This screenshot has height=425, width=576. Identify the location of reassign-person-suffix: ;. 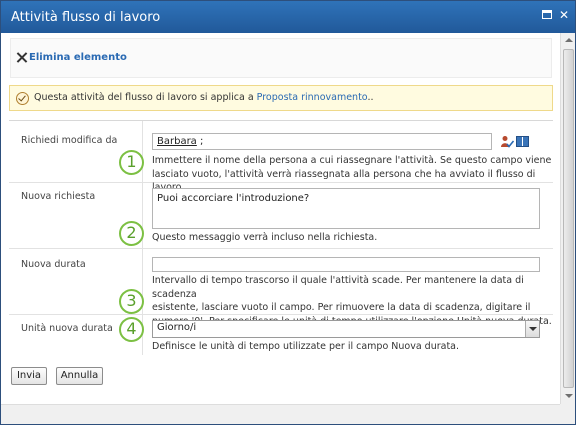
(200, 141).